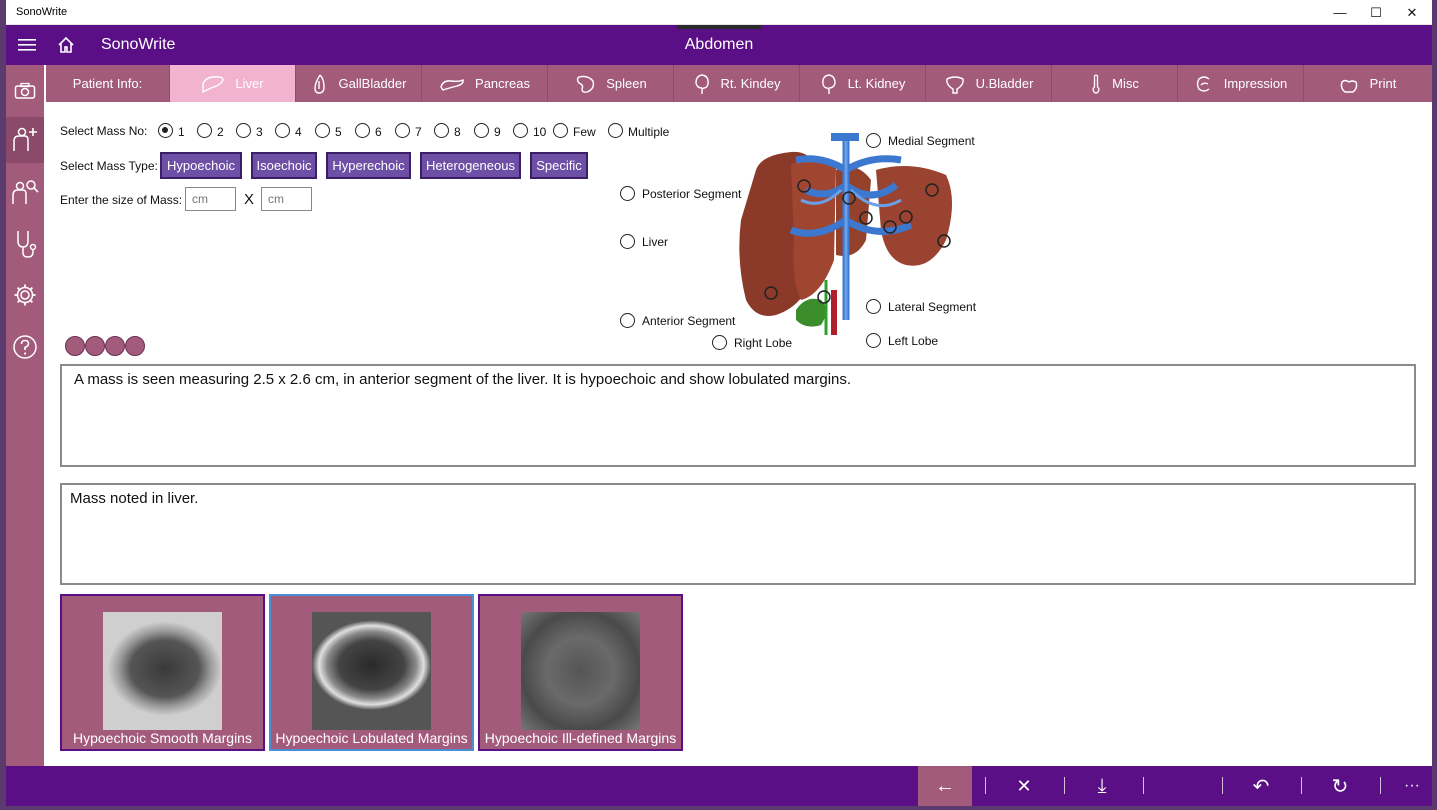 Image resolution: width=1437 pixels, height=810 pixels. What do you see at coordinates (559, 165) in the screenshot?
I see `type-specific-button: Specific` at bounding box center [559, 165].